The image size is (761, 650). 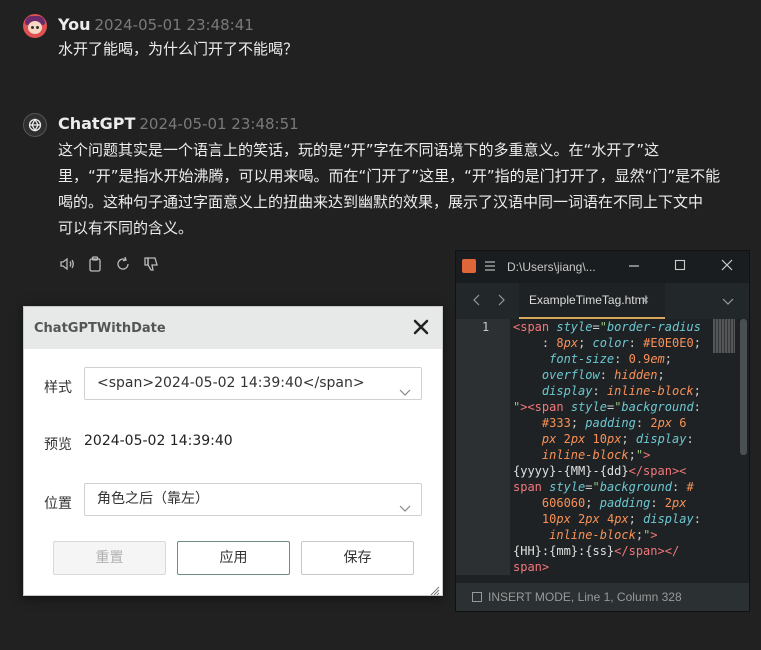 What do you see at coordinates (253, 499) in the screenshot?
I see `position-select: 角色之后（靠左）` at bounding box center [253, 499].